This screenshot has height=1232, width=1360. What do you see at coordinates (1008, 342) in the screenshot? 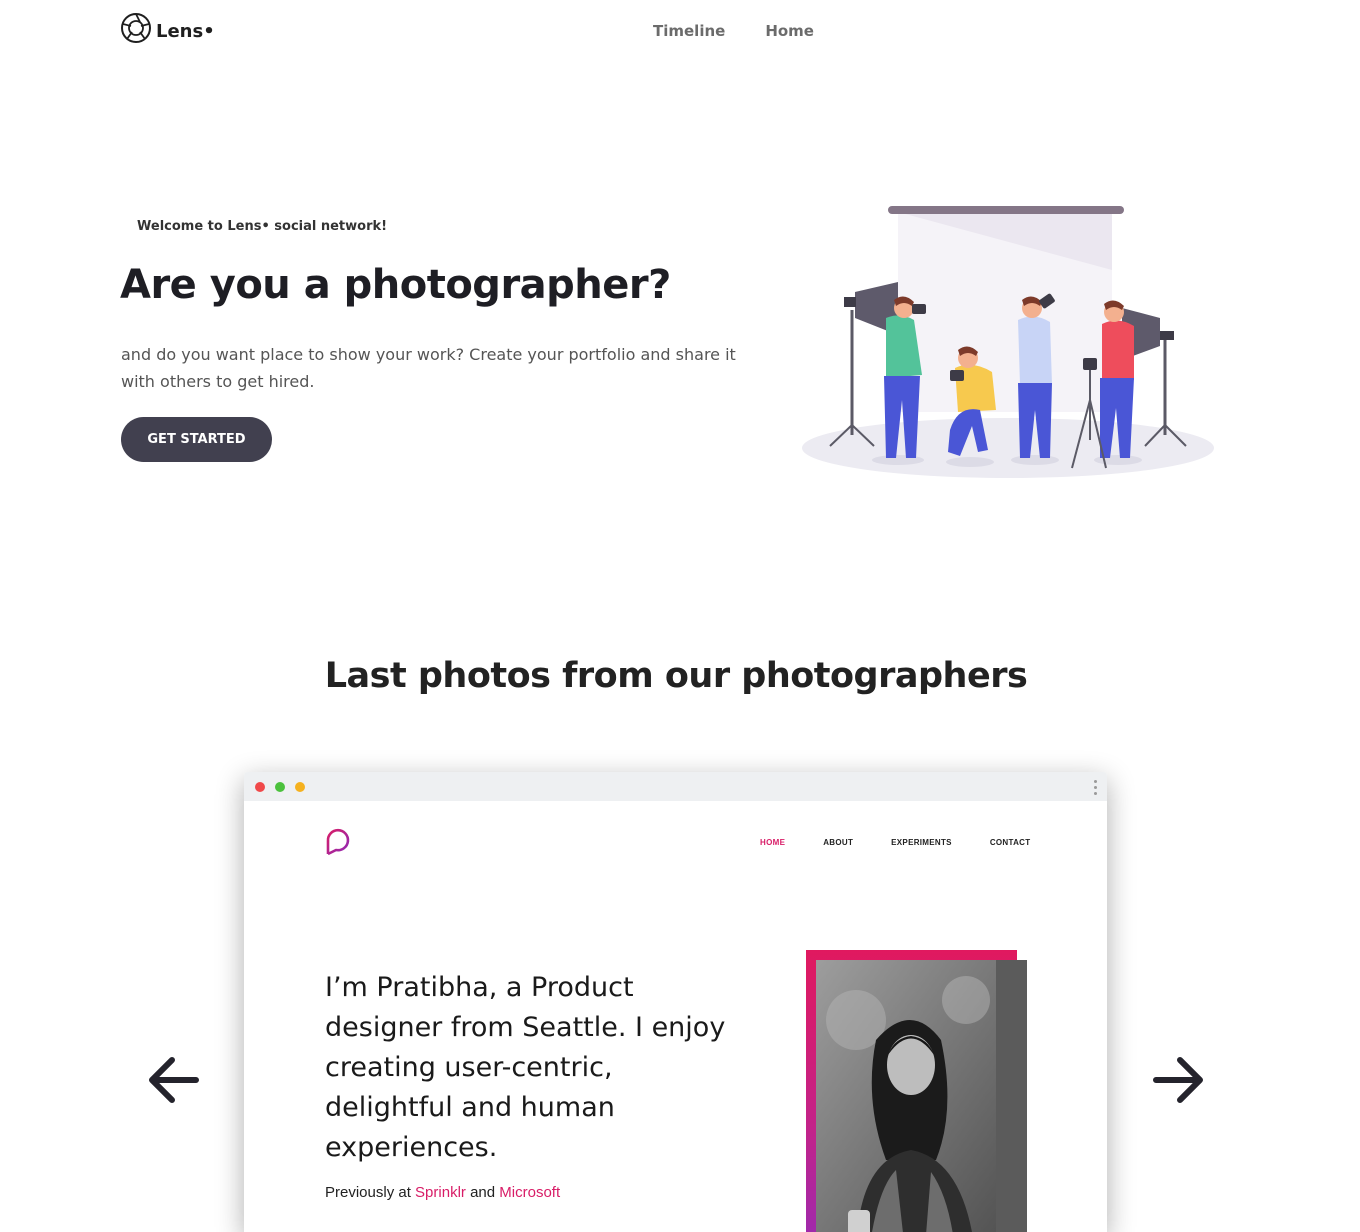
I see `photographers-illustration` at bounding box center [1008, 342].